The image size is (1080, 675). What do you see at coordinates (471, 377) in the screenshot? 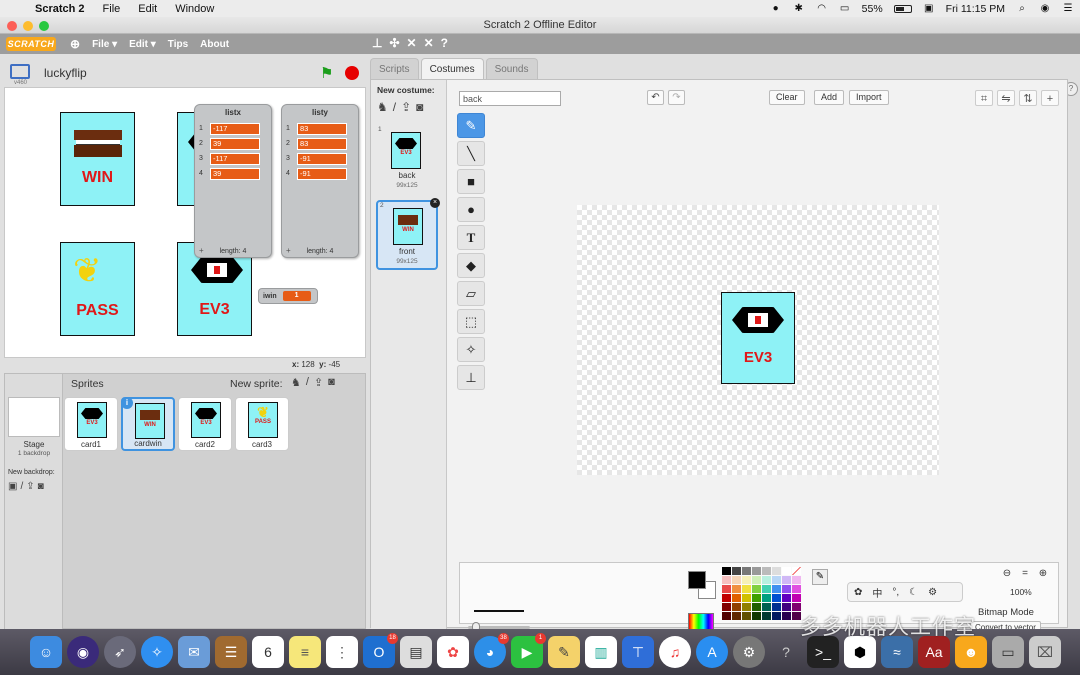
I see `stamp-tool-icon: ⊥` at bounding box center [471, 377].